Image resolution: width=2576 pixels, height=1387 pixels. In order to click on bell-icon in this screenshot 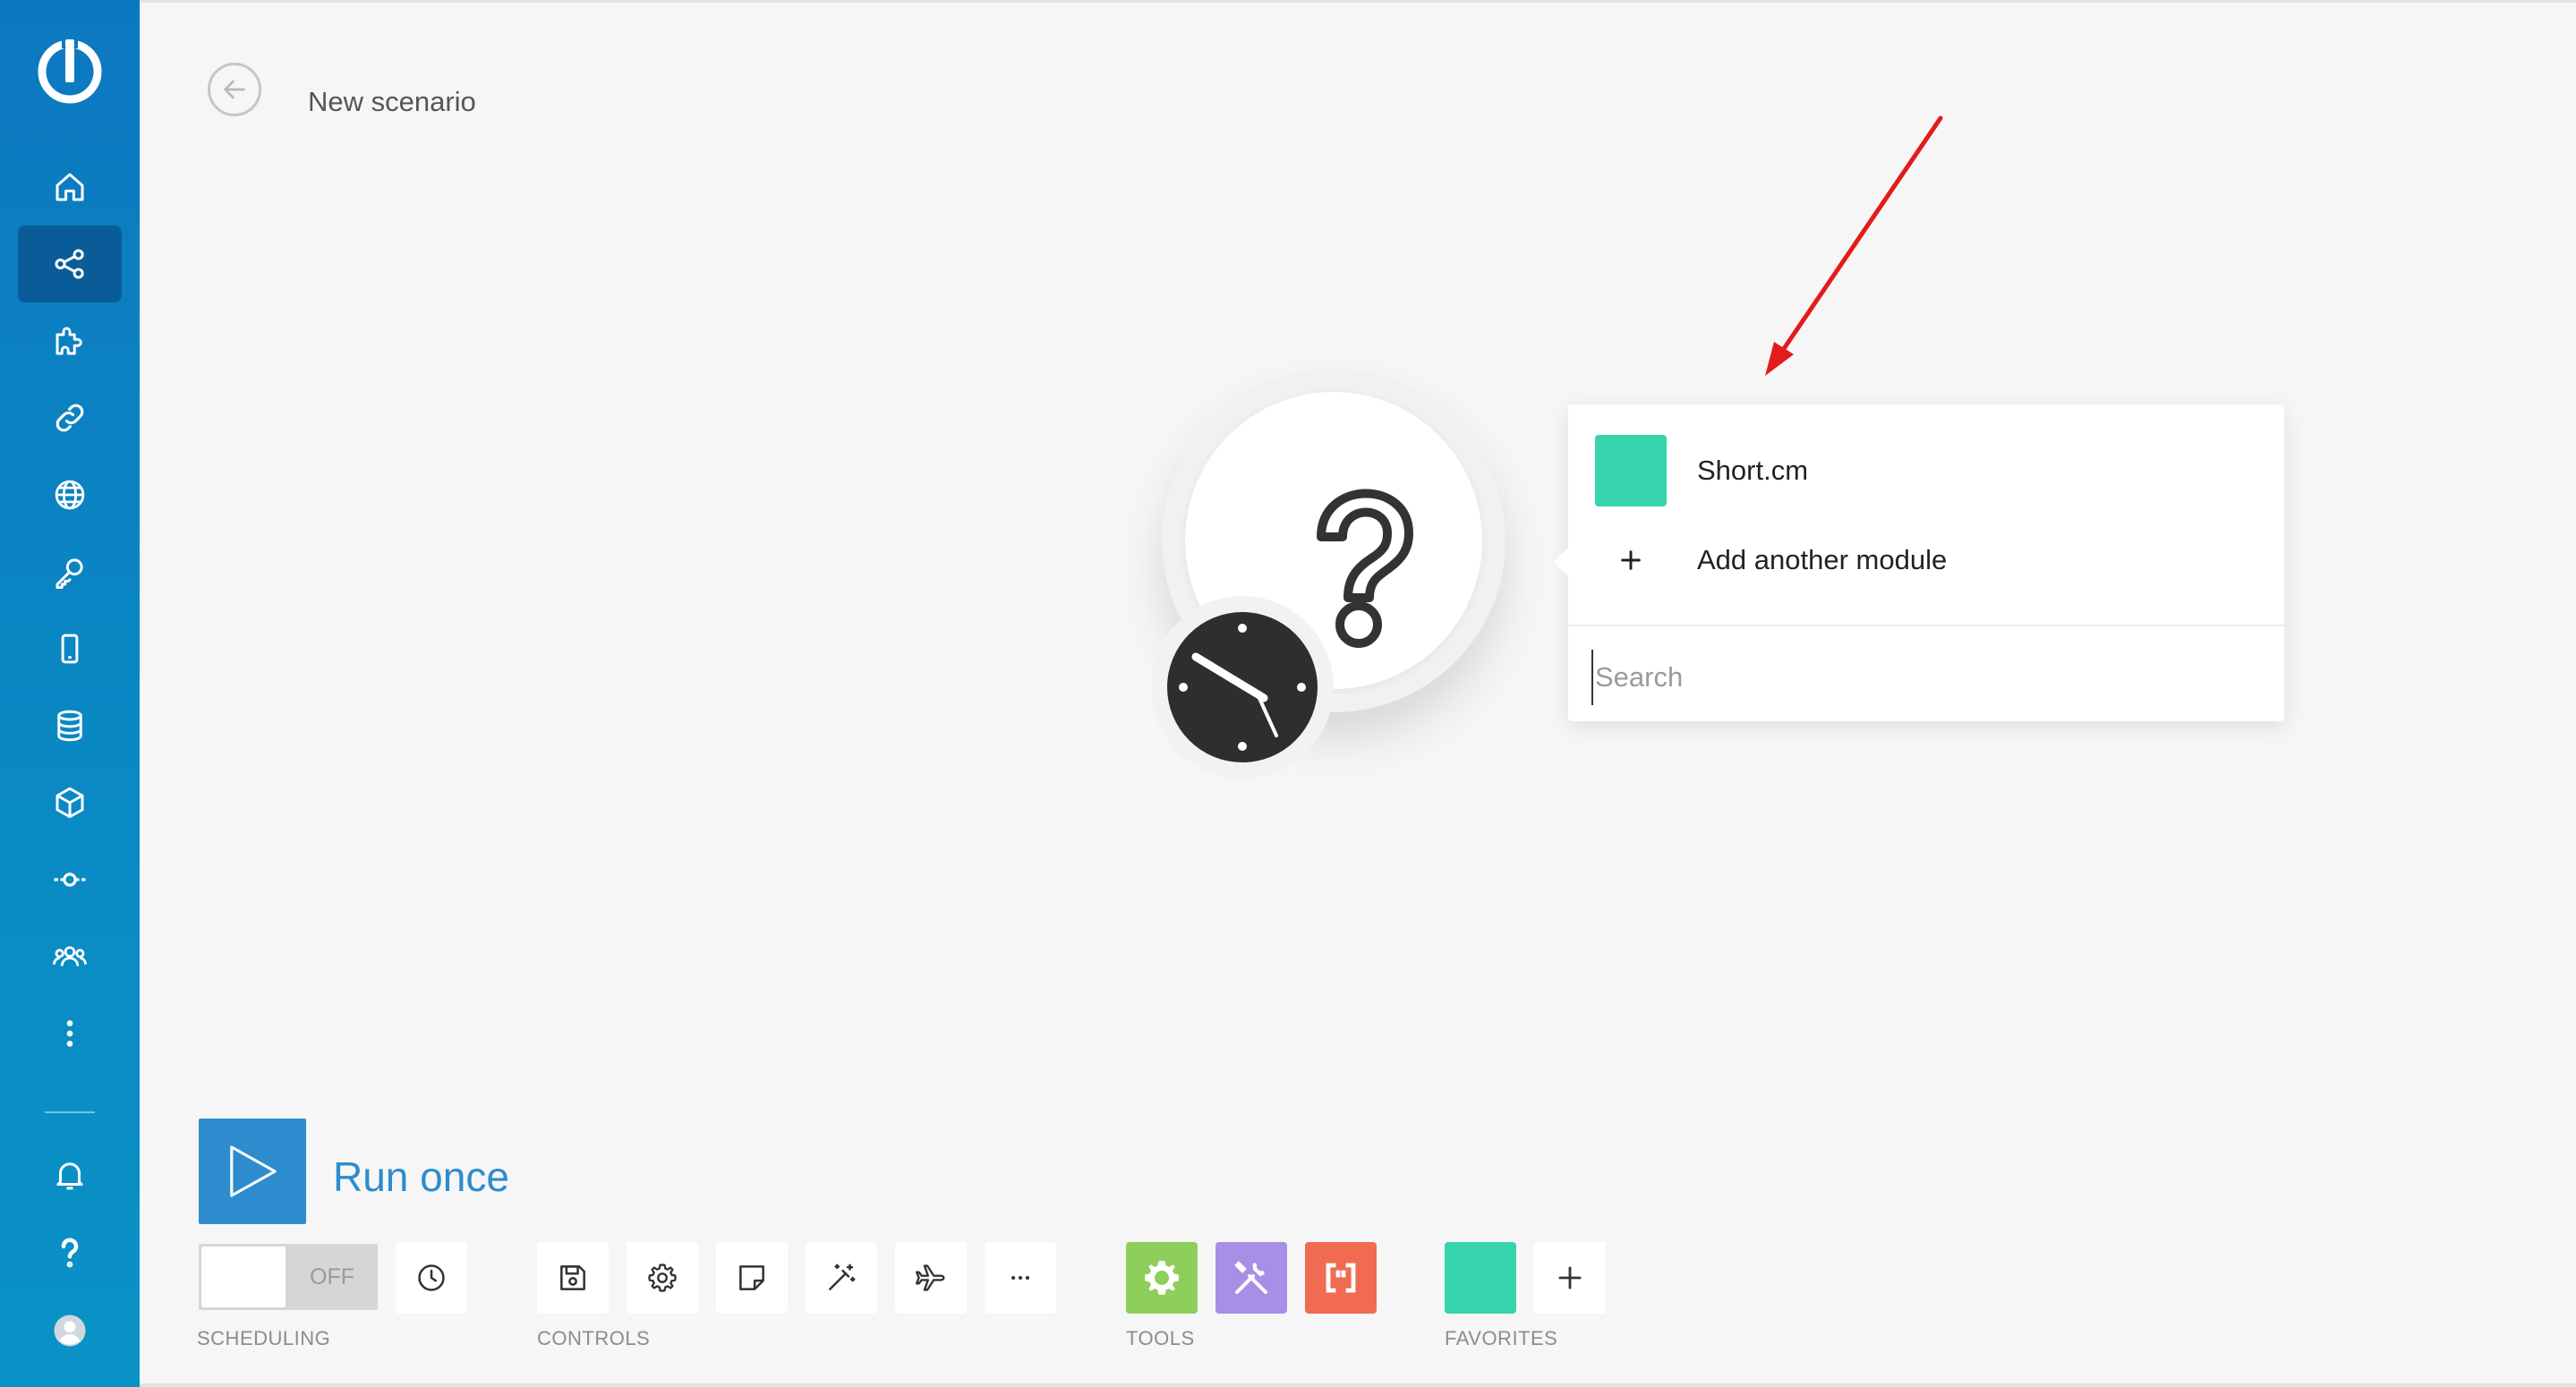, I will do `click(69, 1176)`.